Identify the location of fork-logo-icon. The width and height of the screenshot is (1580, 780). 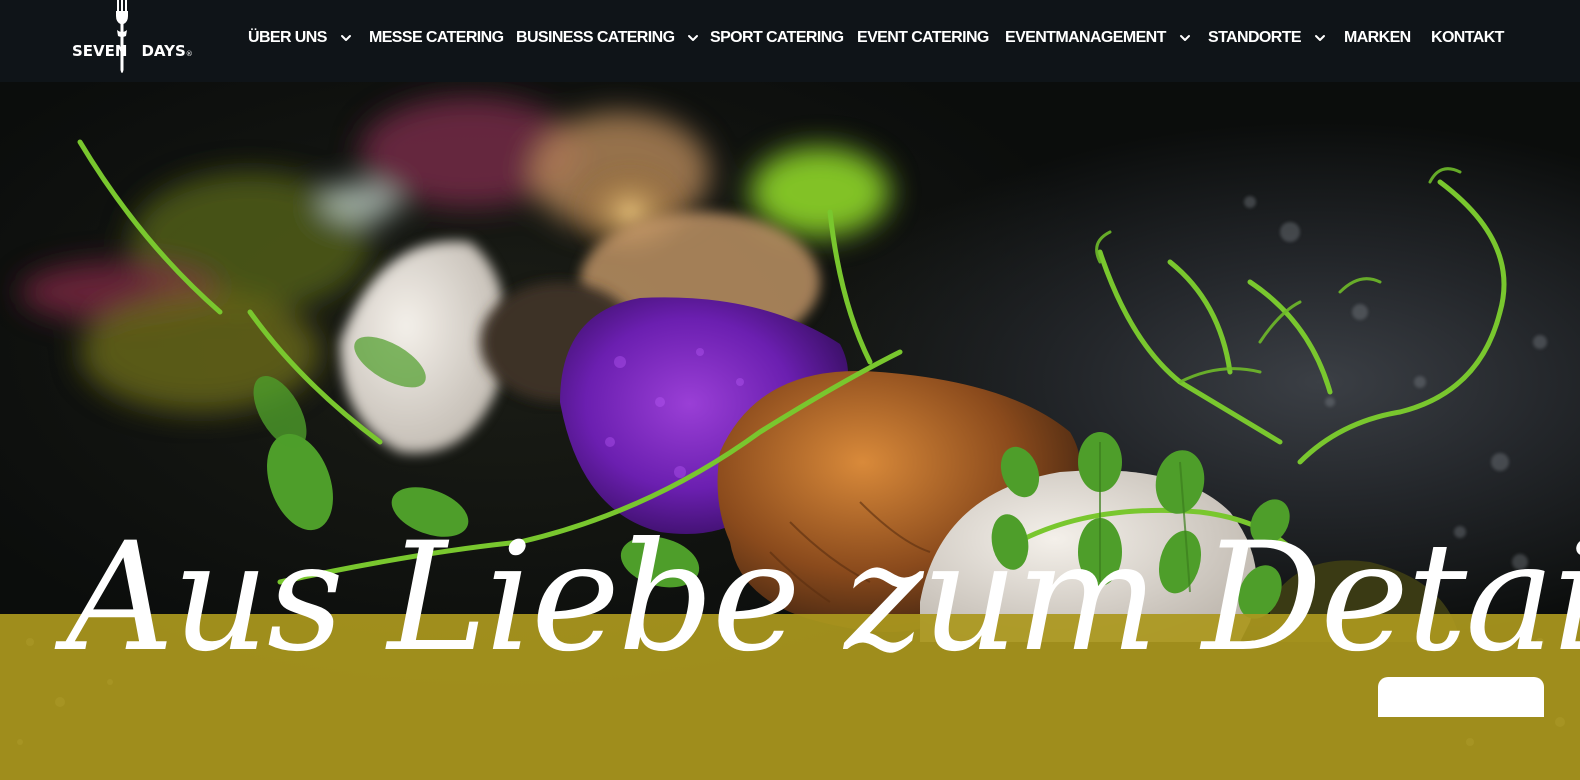
(122, 36).